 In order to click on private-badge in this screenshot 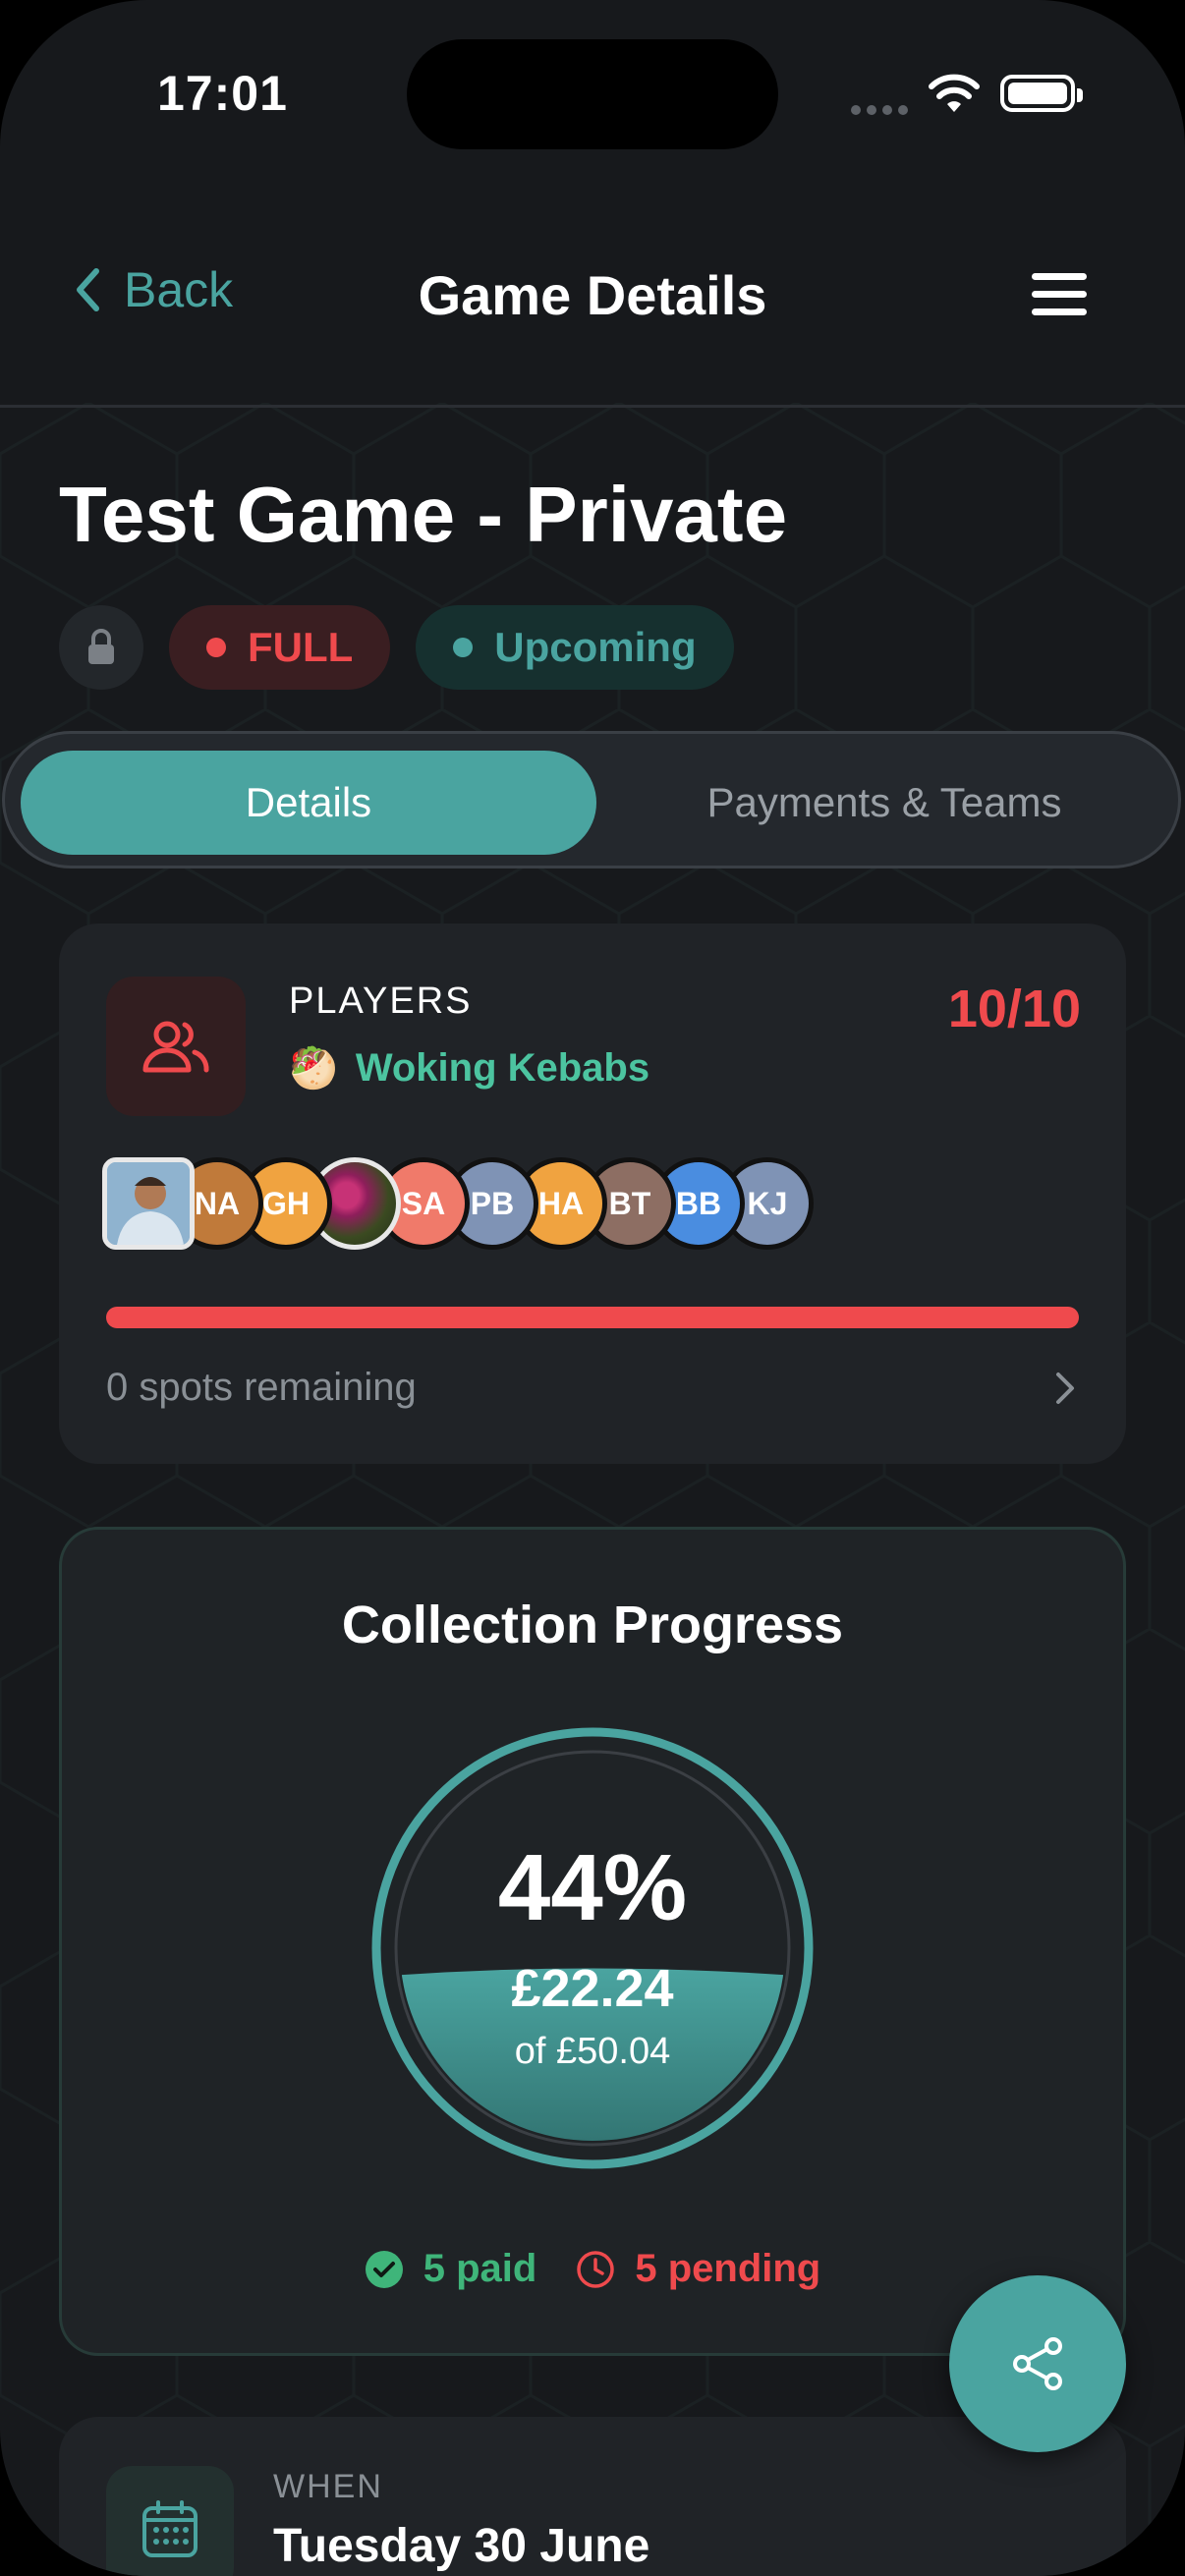, I will do `click(101, 647)`.